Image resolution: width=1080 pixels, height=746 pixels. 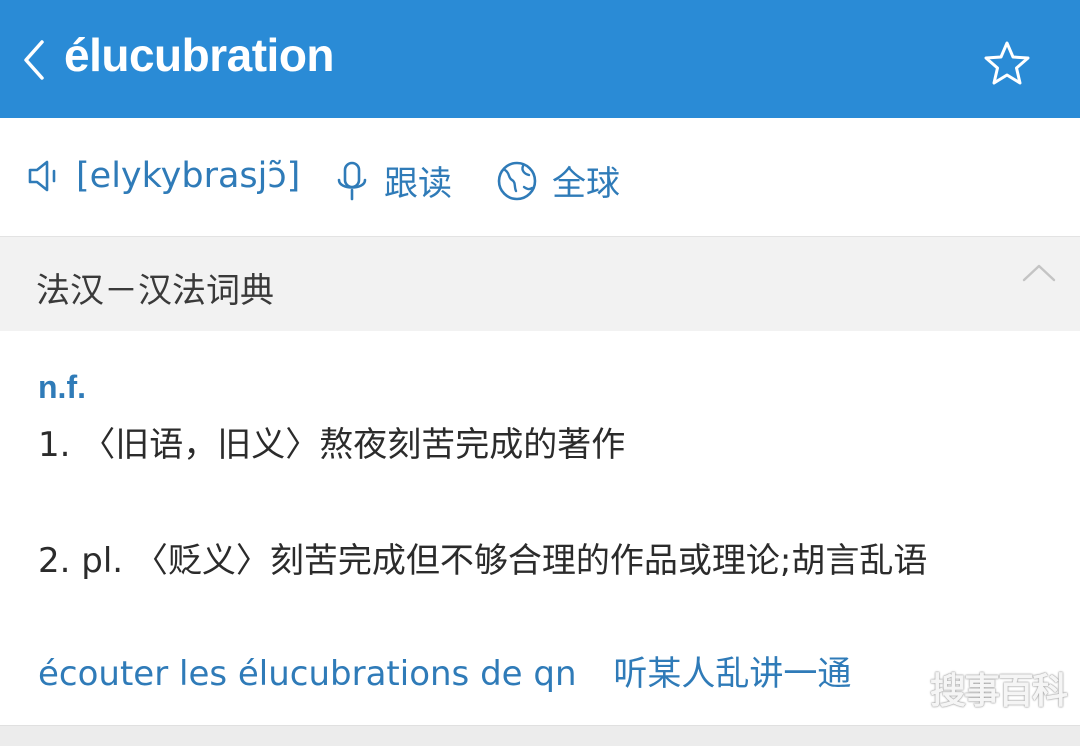 I want to click on page-title: élucubration, so click(x=199, y=55).